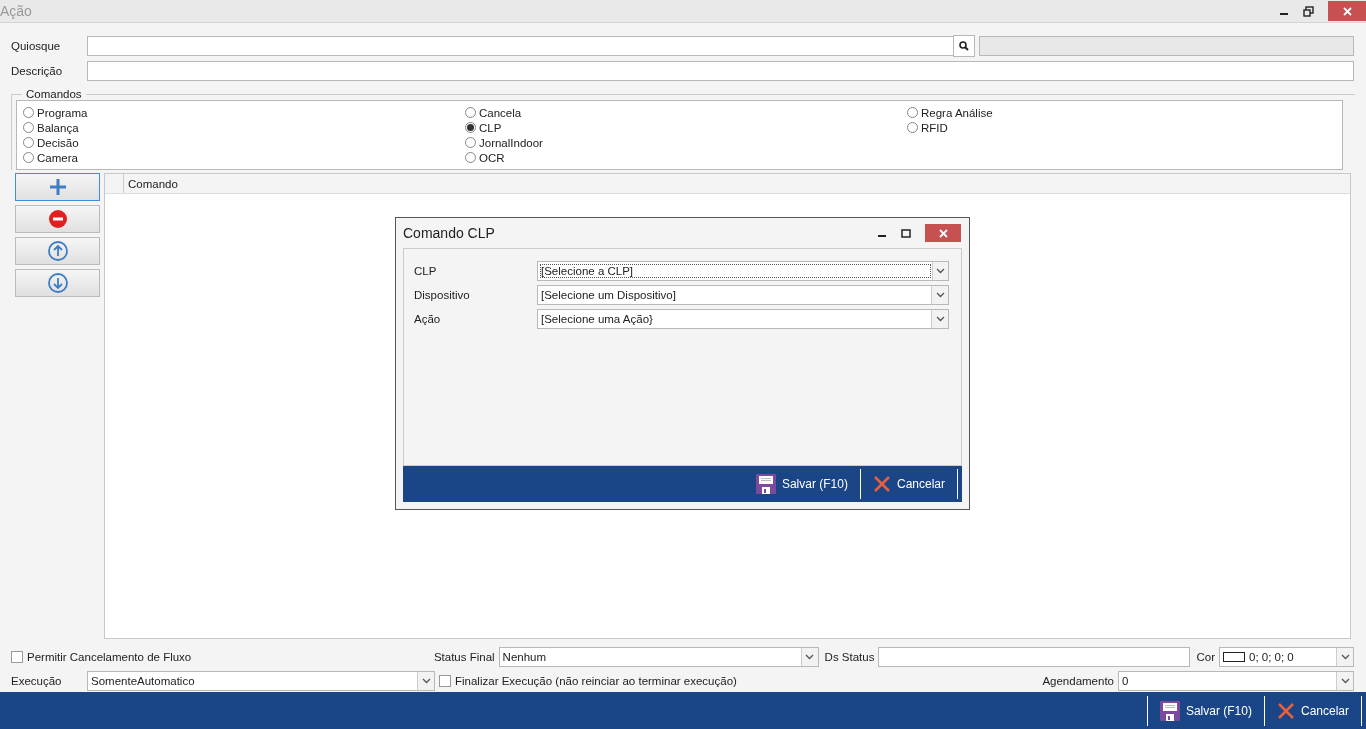 This screenshot has width=1366, height=729. What do you see at coordinates (36, 46) in the screenshot?
I see `field-label: Quiosque` at bounding box center [36, 46].